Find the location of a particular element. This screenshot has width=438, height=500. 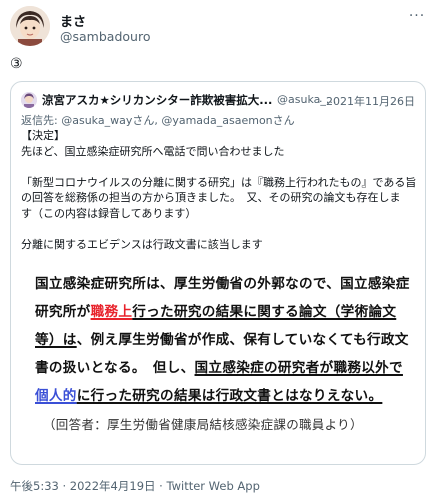

image-text-line: 研究所が職務上行った研究の結果に関する論文（学術論文 is located at coordinates (215, 310).